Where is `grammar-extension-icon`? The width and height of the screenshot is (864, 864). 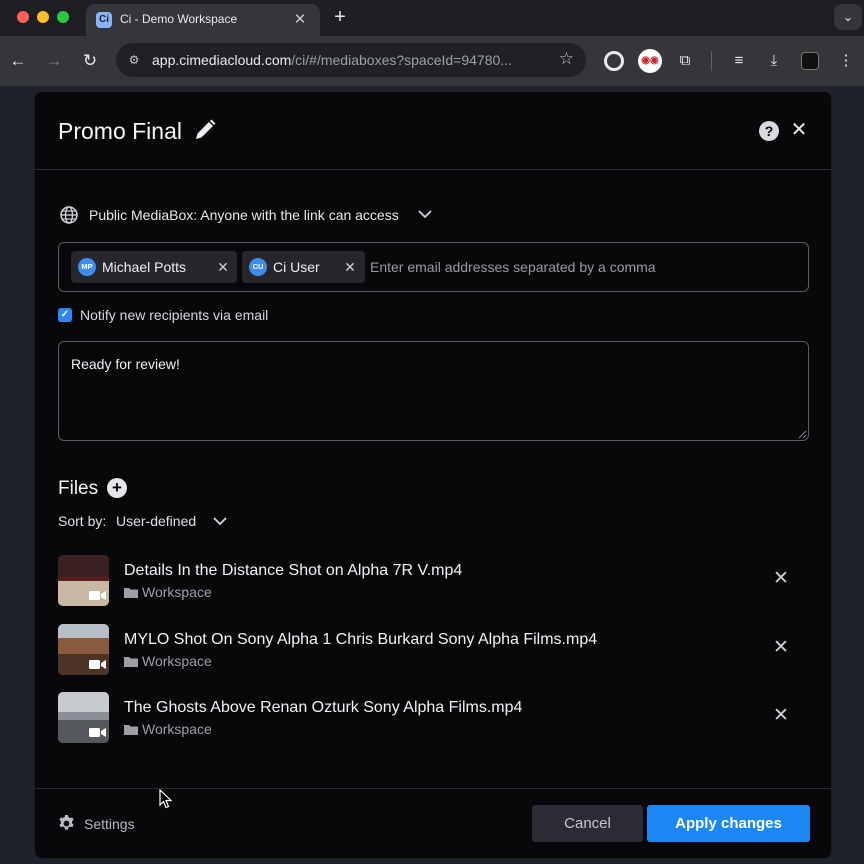 grammar-extension-icon is located at coordinates (614, 61).